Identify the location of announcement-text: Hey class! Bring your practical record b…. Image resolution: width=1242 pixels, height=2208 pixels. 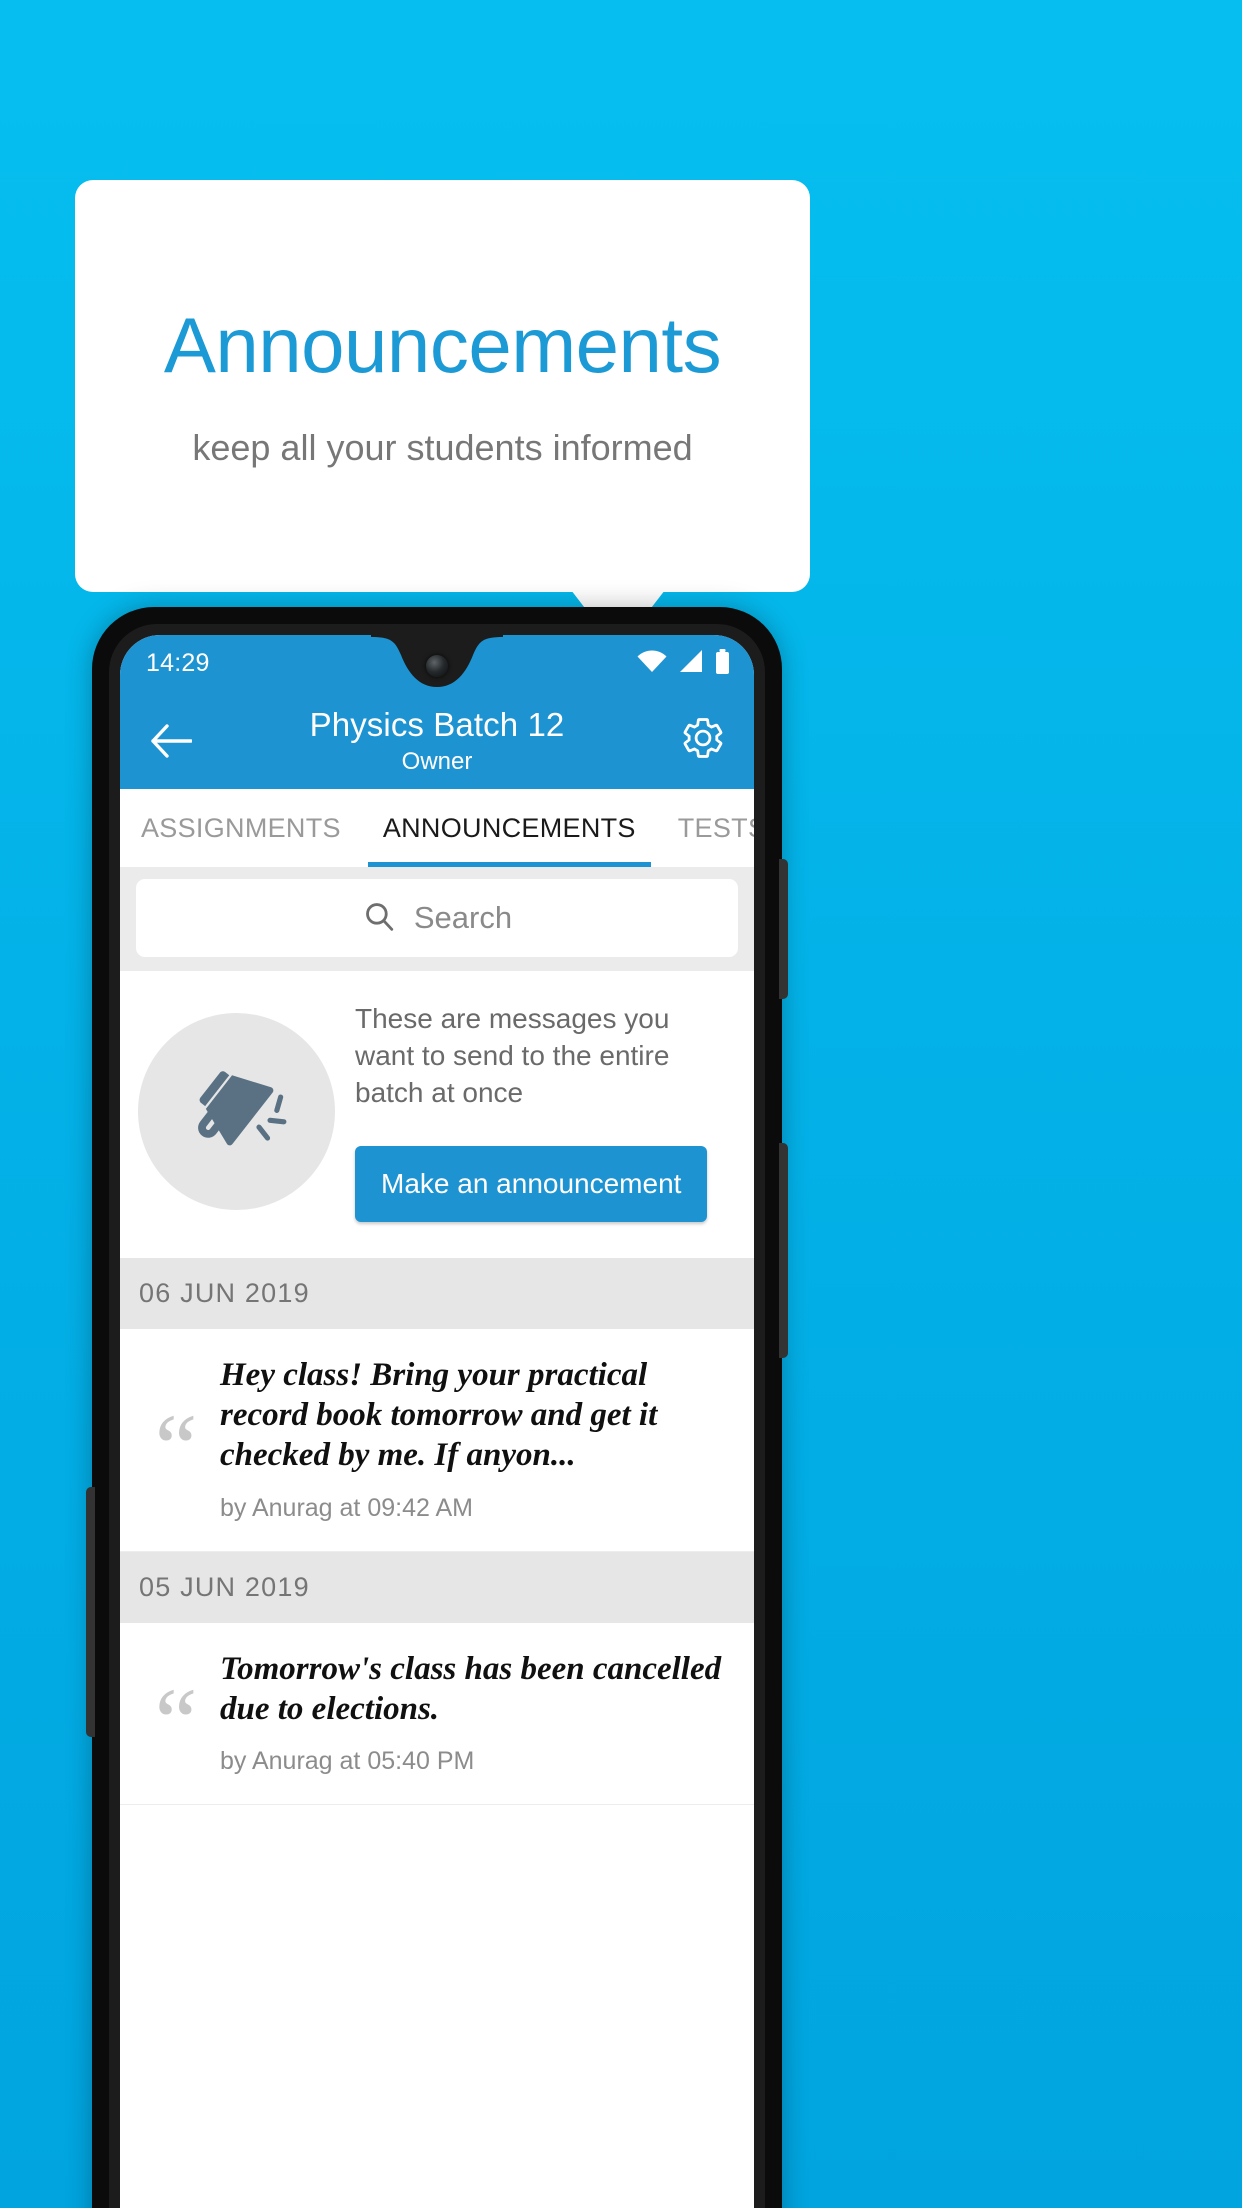
(439, 1415).